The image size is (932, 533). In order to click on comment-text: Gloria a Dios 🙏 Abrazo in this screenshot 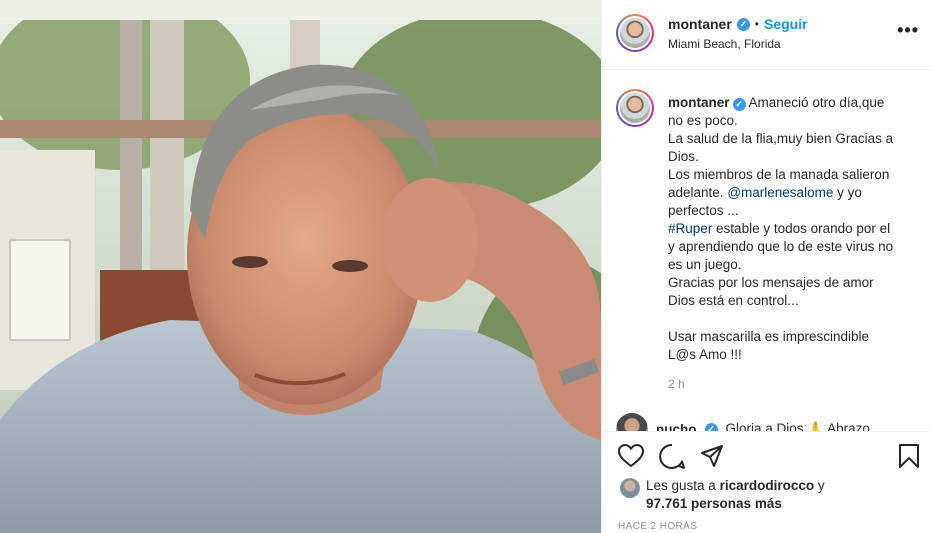, I will do `click(797, 426)`.